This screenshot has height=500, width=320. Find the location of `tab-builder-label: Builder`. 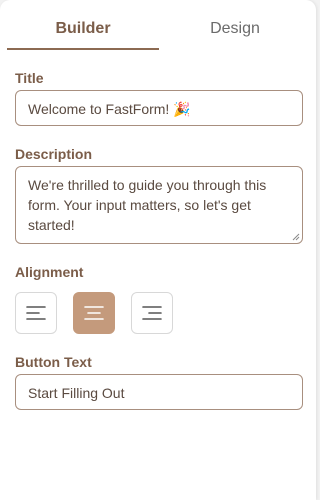

tab-builder-label: Builder is located at coordinates (83, 28).